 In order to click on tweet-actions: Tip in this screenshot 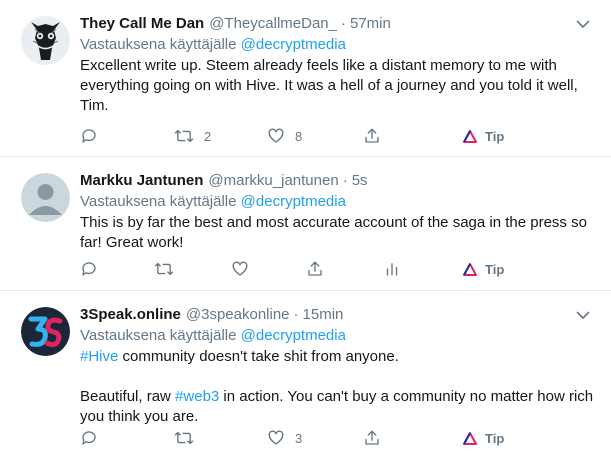, I will do `click(337, 269)`.